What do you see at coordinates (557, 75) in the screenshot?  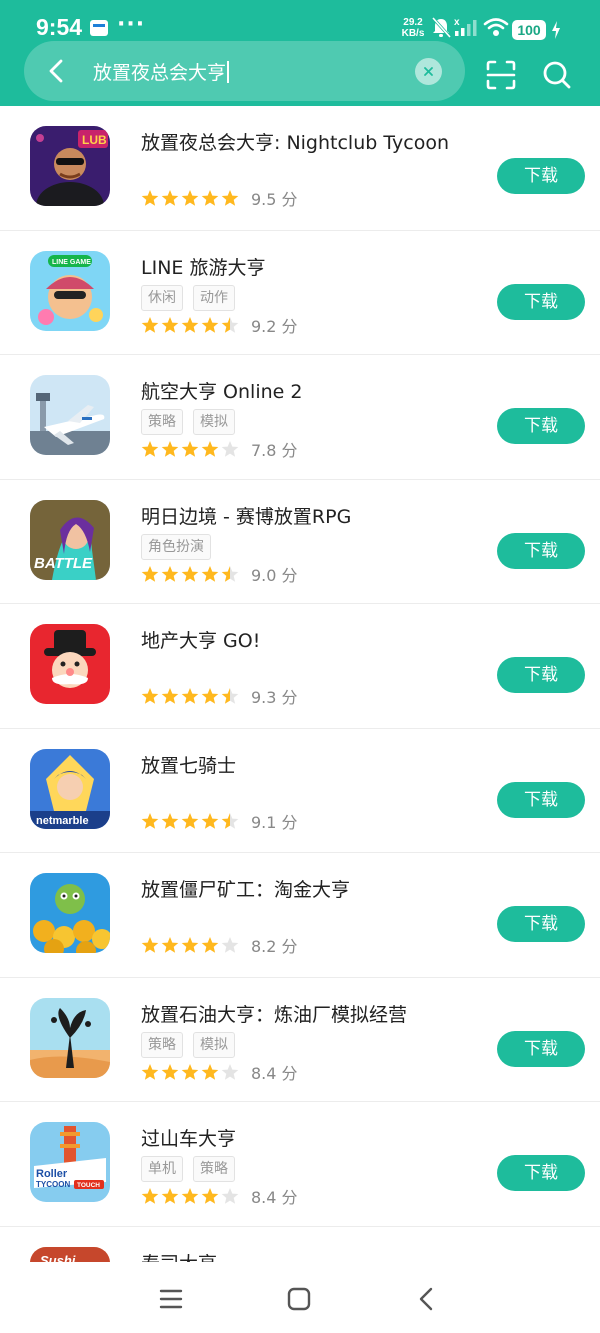 I see `search-icon` at bounding box center [557, 75].